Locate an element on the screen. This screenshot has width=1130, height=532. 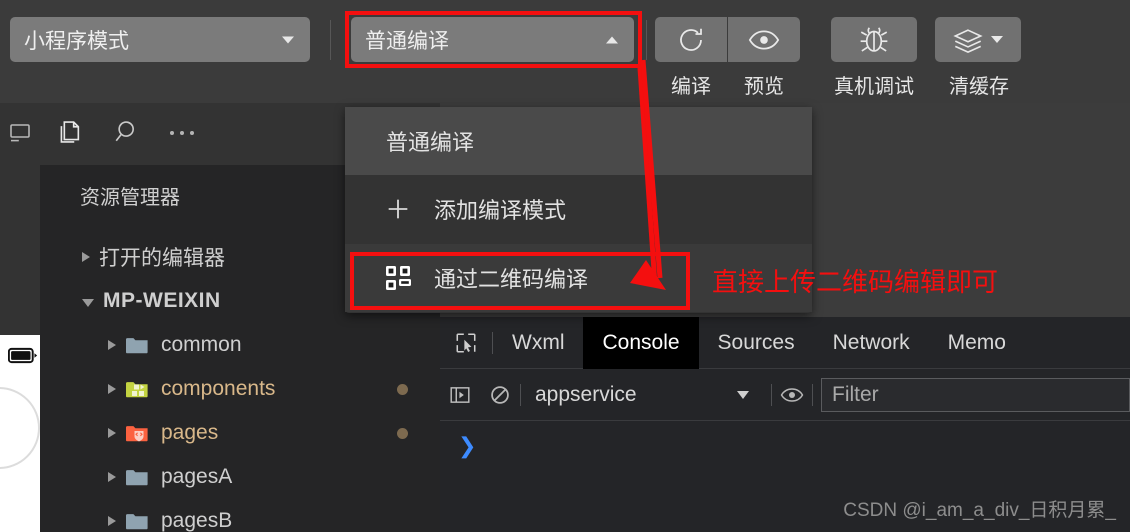
layers-icon is located at coordinates (968, 40).